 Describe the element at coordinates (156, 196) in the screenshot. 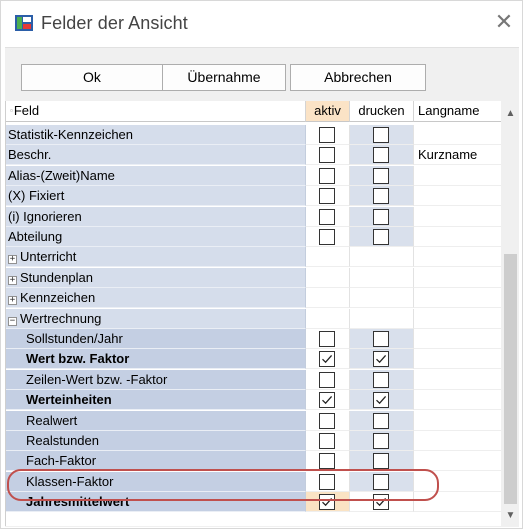

I see `field-name-cell: (X) Fixiert` at that location.